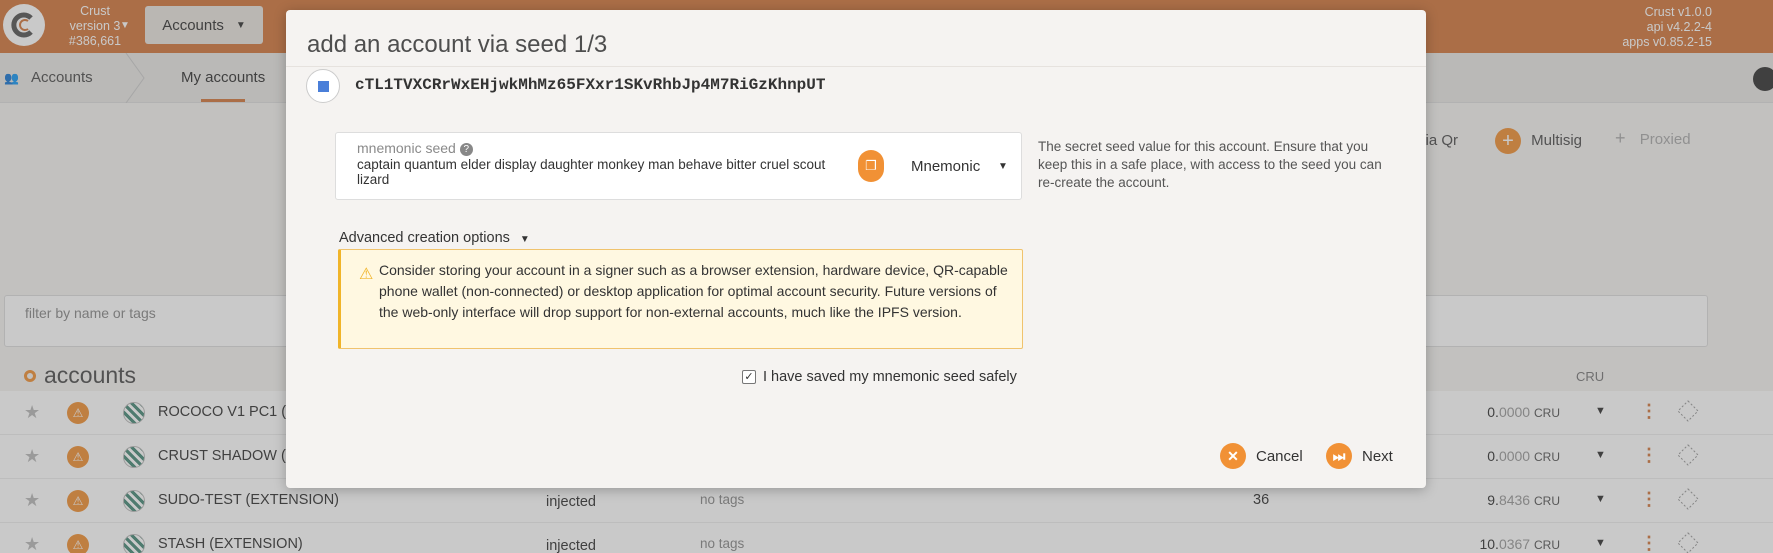 This screenshot has height=553, width=1773. I want to click on cancel-label: Cancel, so click(1279, 456).